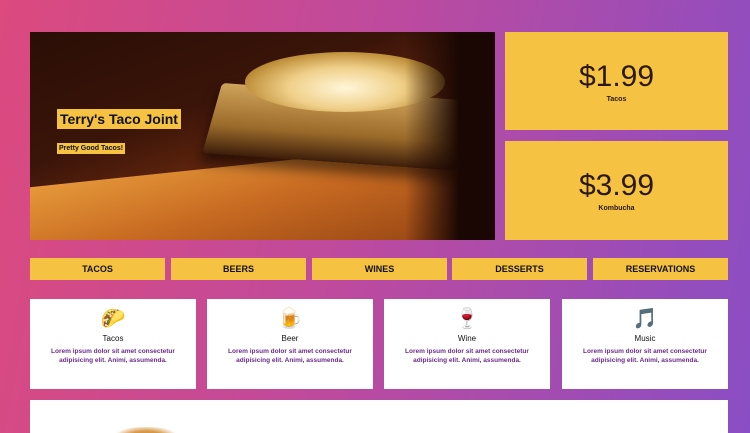  I want to click on taco-icon: 🌮, so click(113, 319).